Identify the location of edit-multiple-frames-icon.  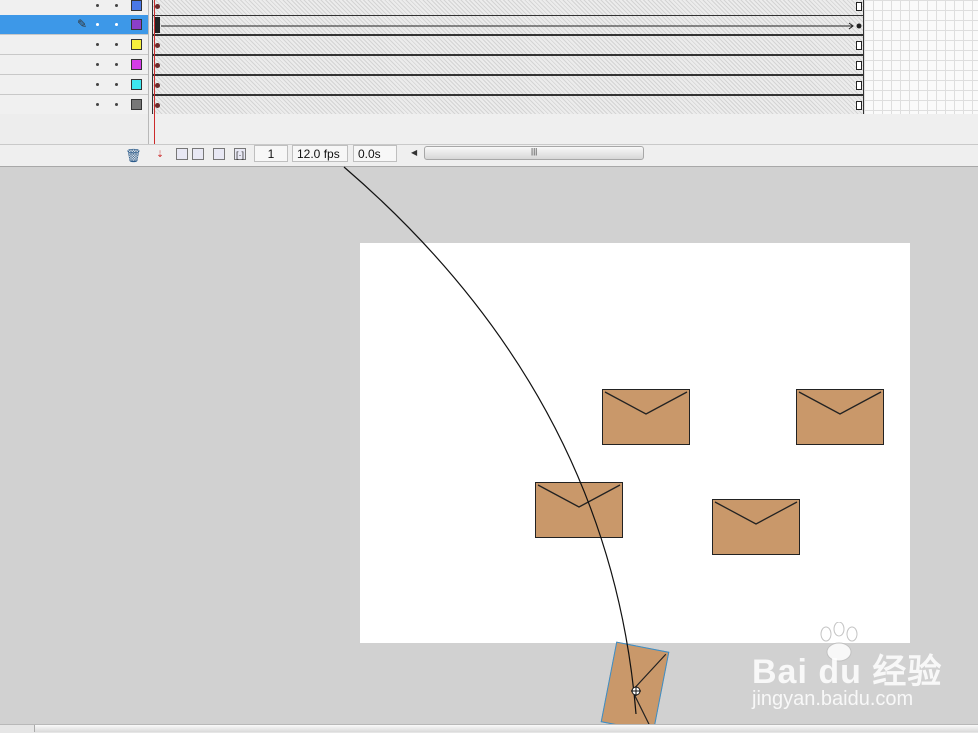
(219, 154).